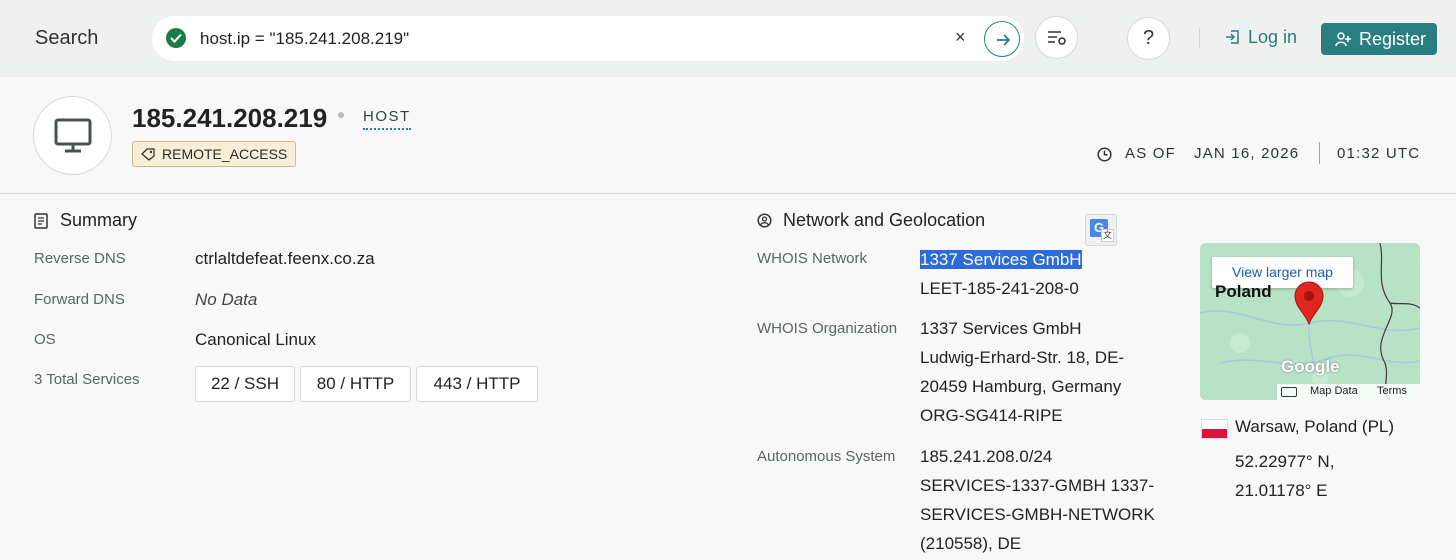  I want to click on filter-settings-icon, so click(1057, 38).